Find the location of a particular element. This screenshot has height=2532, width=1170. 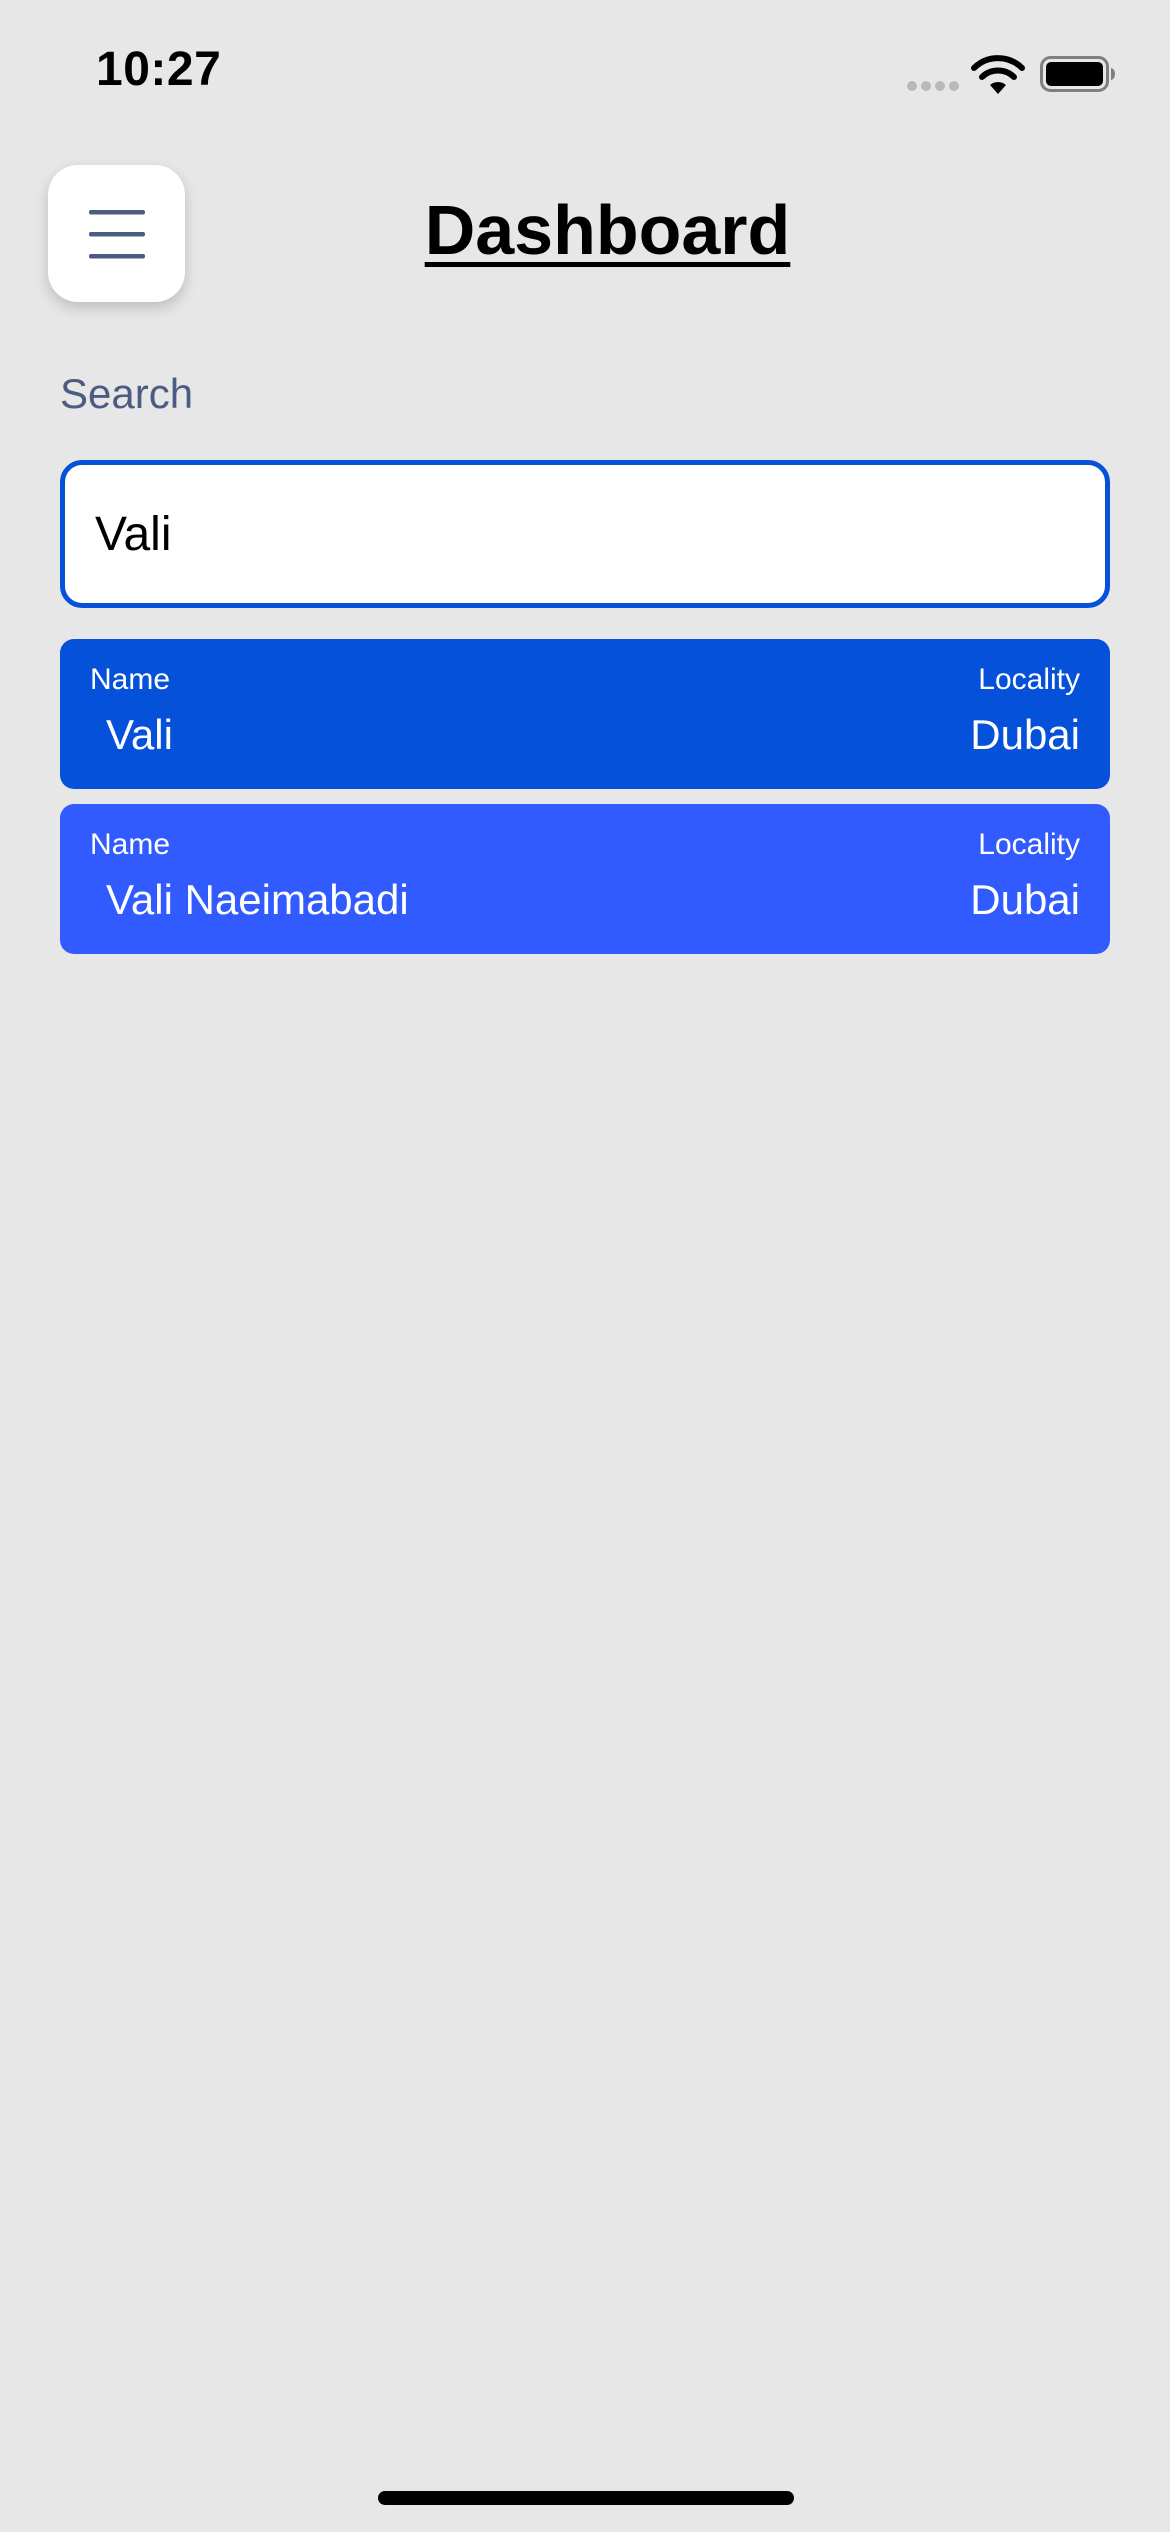

result-card: Name Vali Naeimabadi Locality Dubai is located at coordinates (585, 879).